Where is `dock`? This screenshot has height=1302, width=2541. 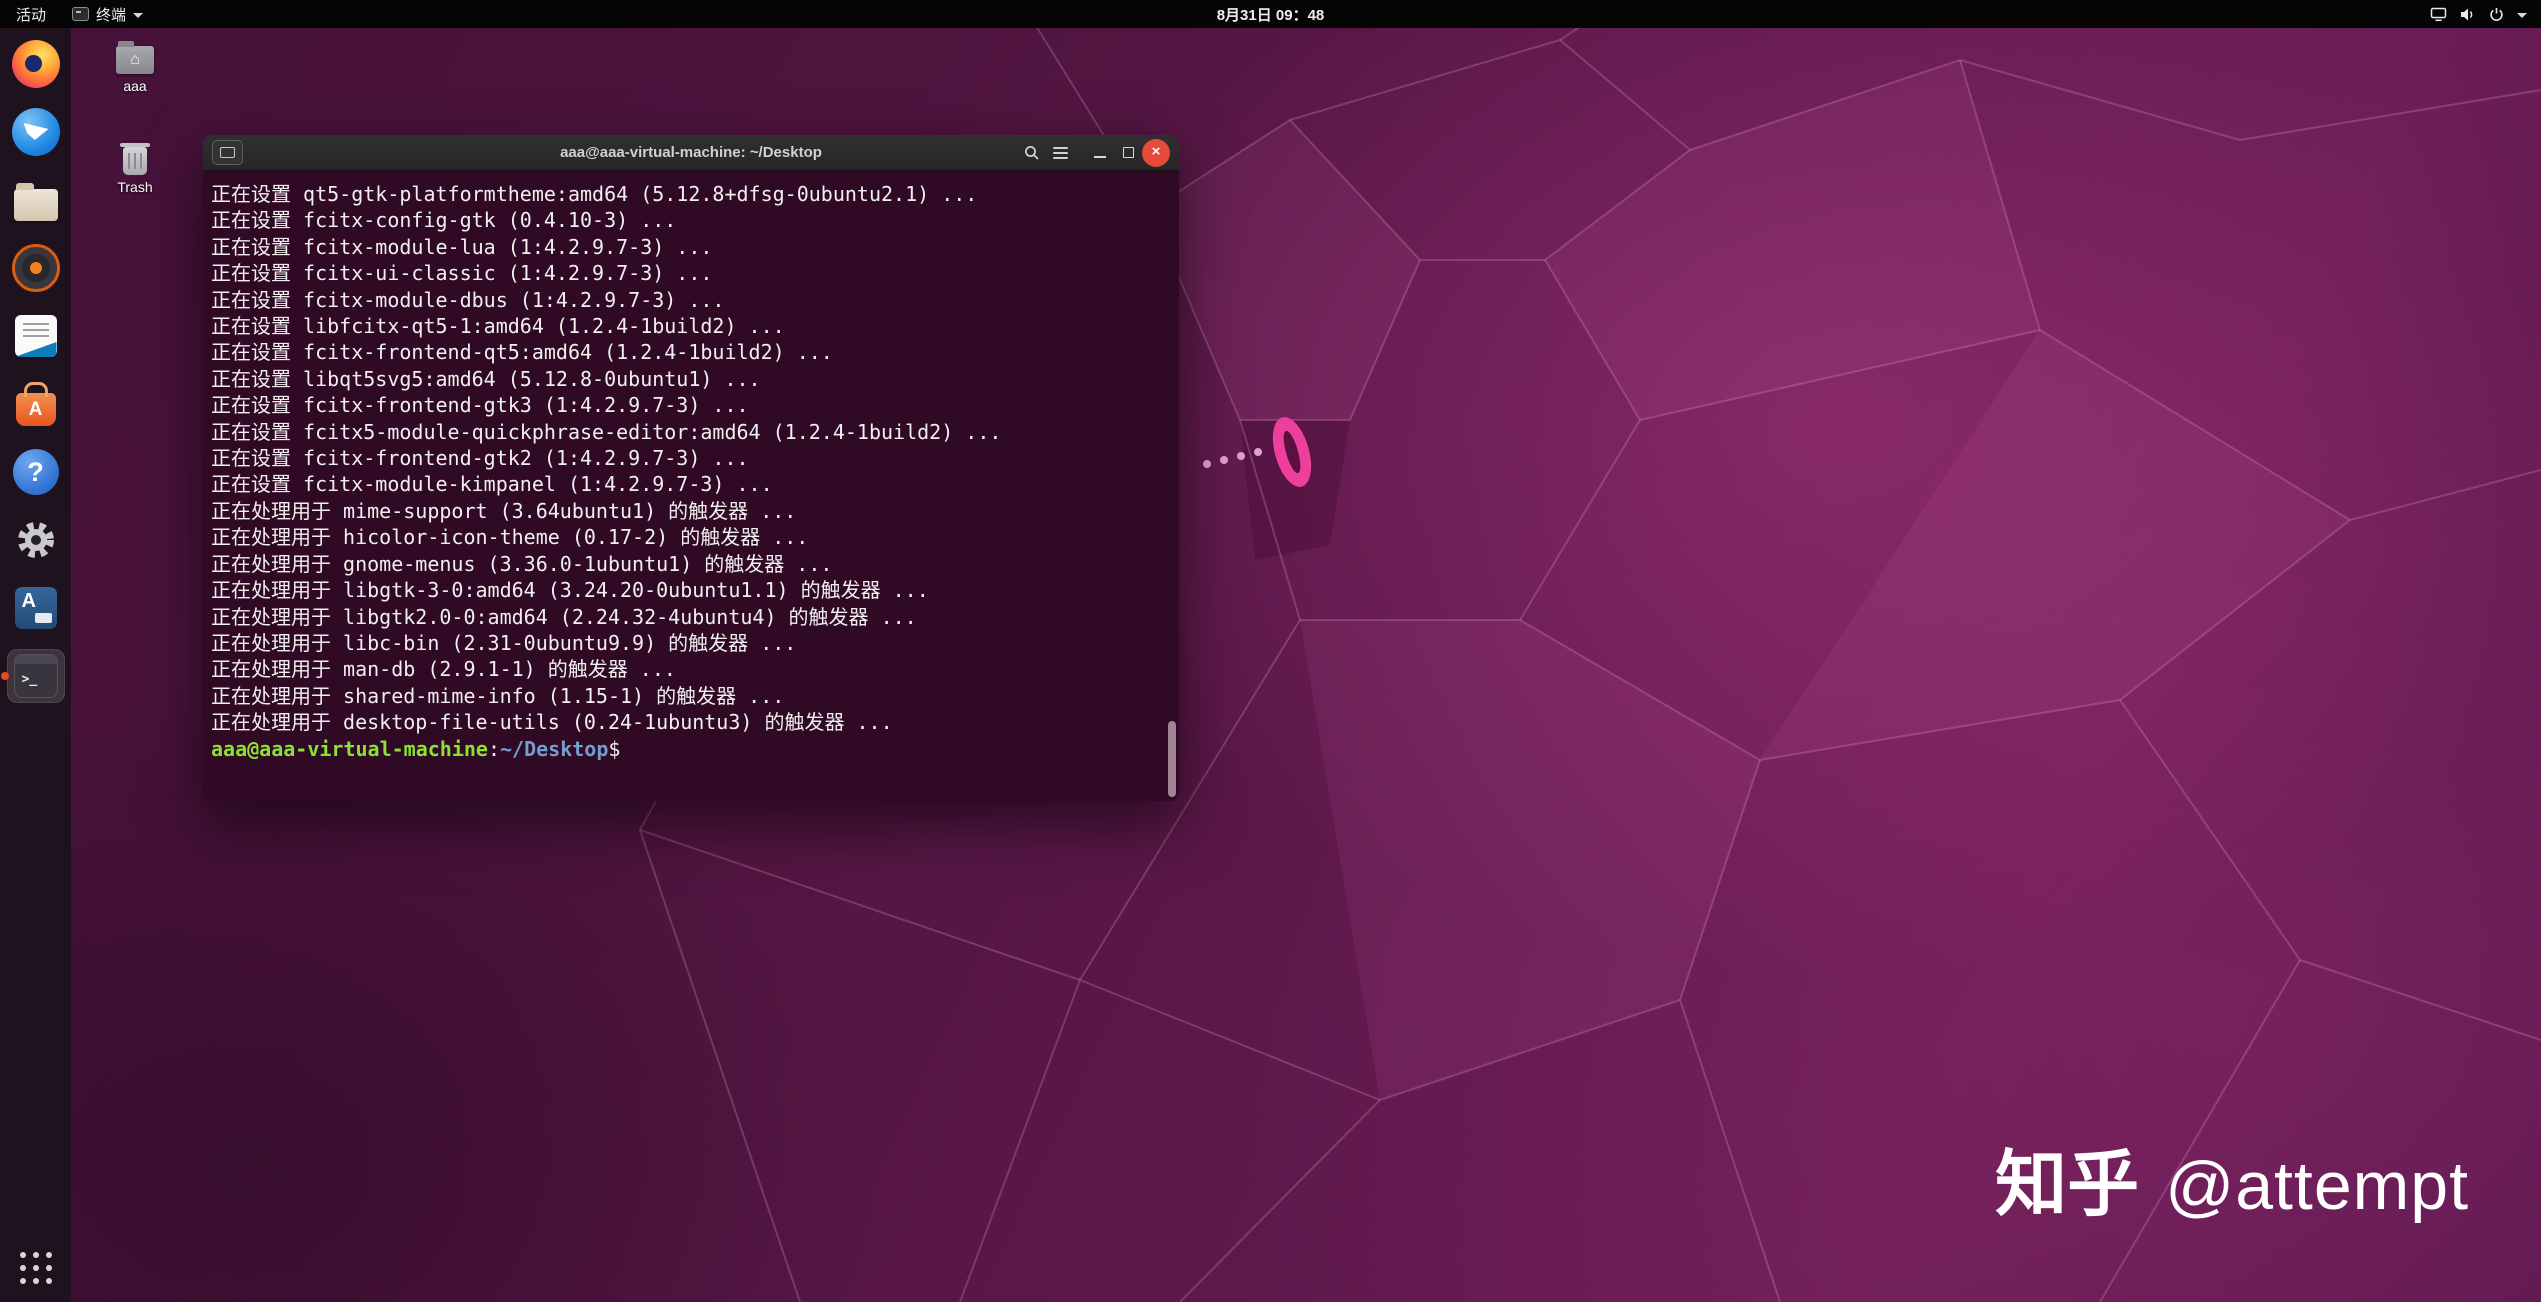
dock is located at coordinates (35, 665).